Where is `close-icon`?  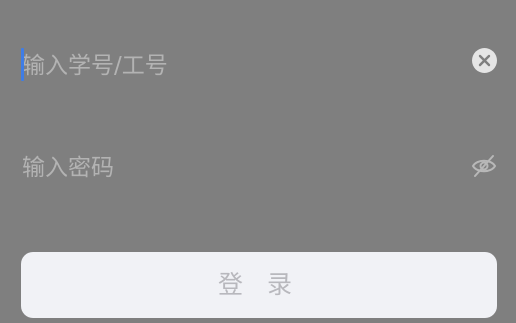
close-icon is located at coordinates (484, 60).